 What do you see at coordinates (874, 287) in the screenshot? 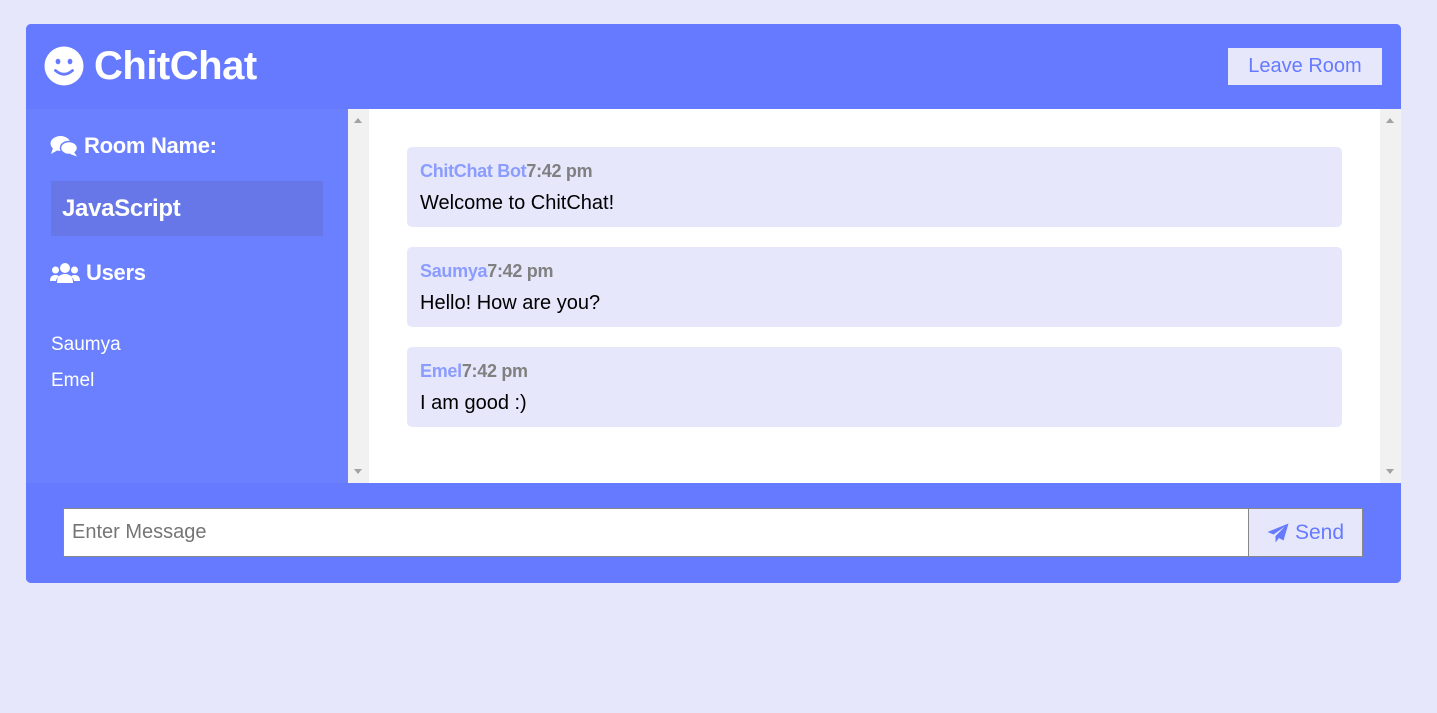
I see `message-item: Saumya7:42 pm Hello! How are you?` at bounding box center [874, 287].